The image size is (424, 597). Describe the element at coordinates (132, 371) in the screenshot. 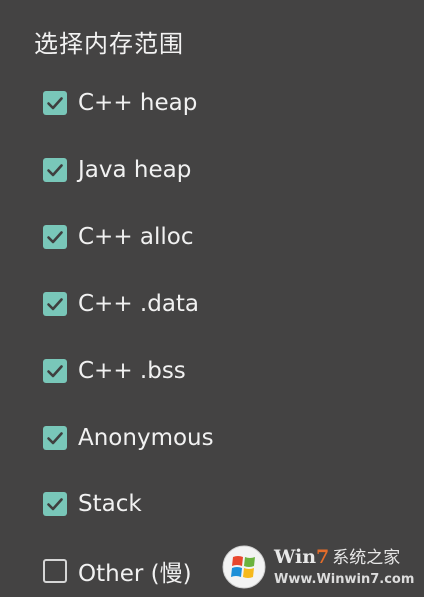

I see `option-label: C++ .bss` at that location.